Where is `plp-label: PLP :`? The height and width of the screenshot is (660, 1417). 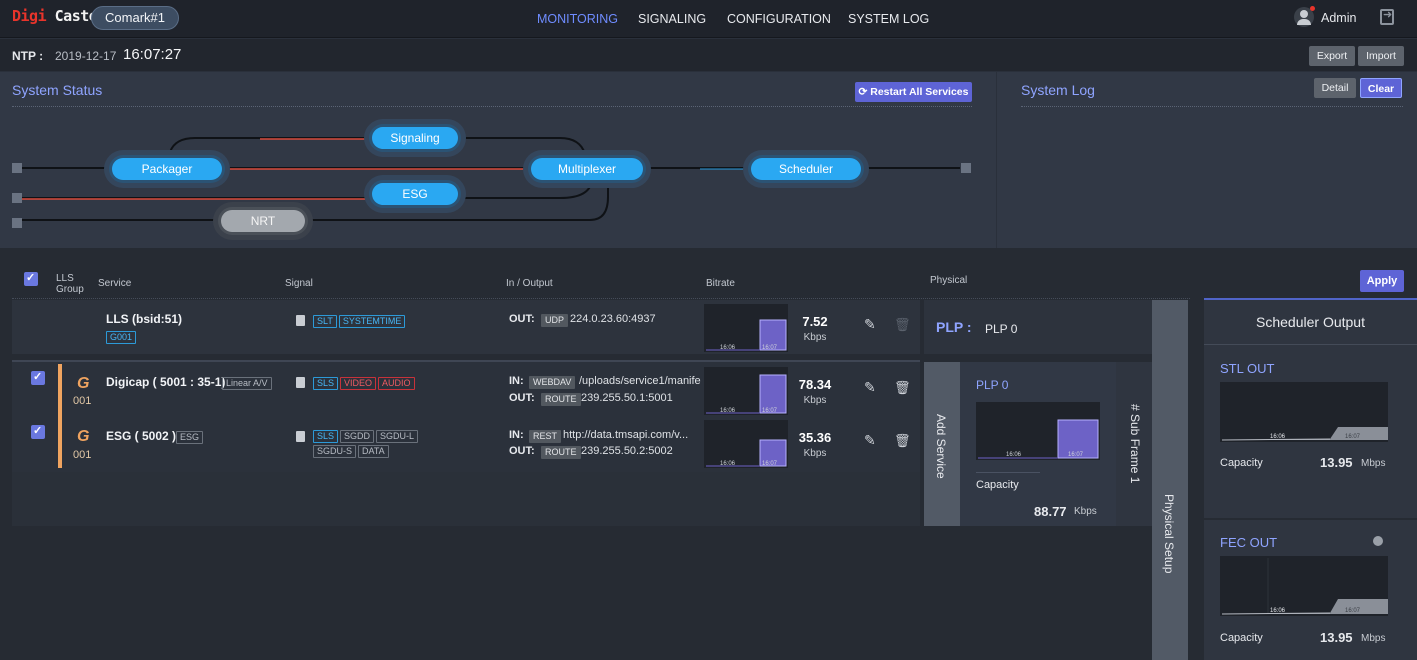 plp-label: PLP : is located at coordinates (954, 327).